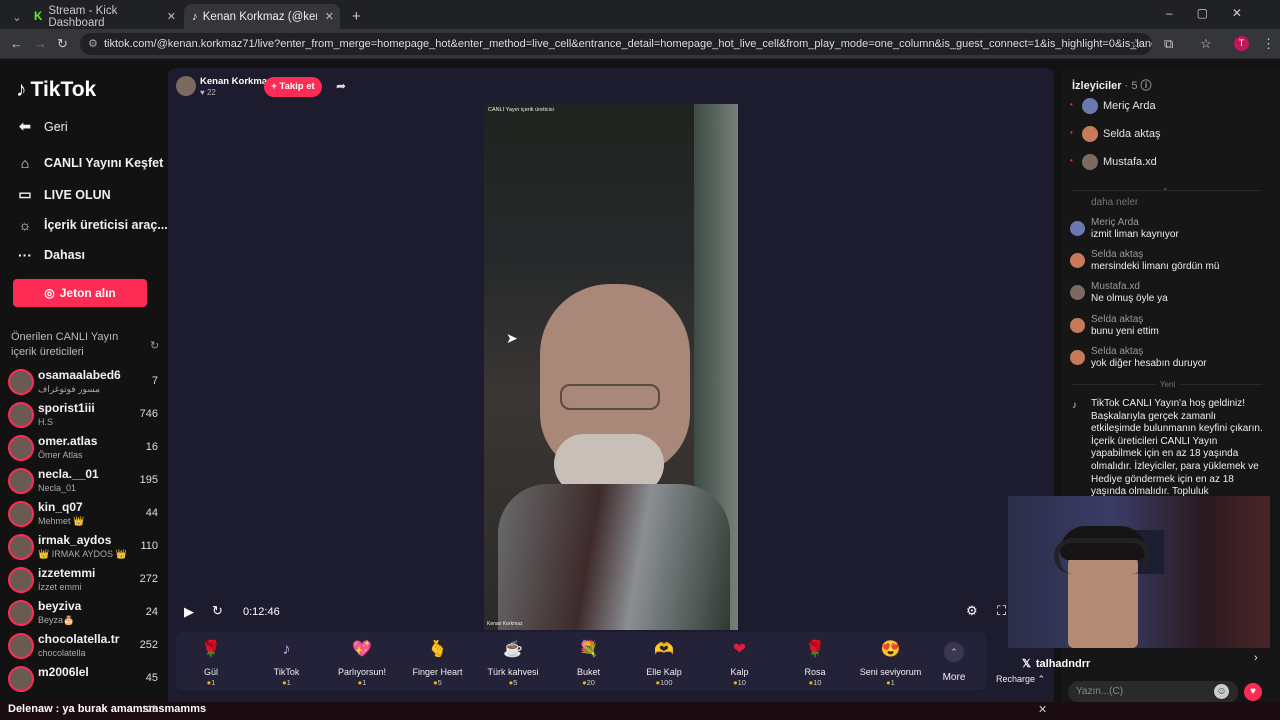  What do you see at coordinates (954, 652) in the screenshot?
I see `chevron-up-icon: ⌃` at bounding box center [954, 652].